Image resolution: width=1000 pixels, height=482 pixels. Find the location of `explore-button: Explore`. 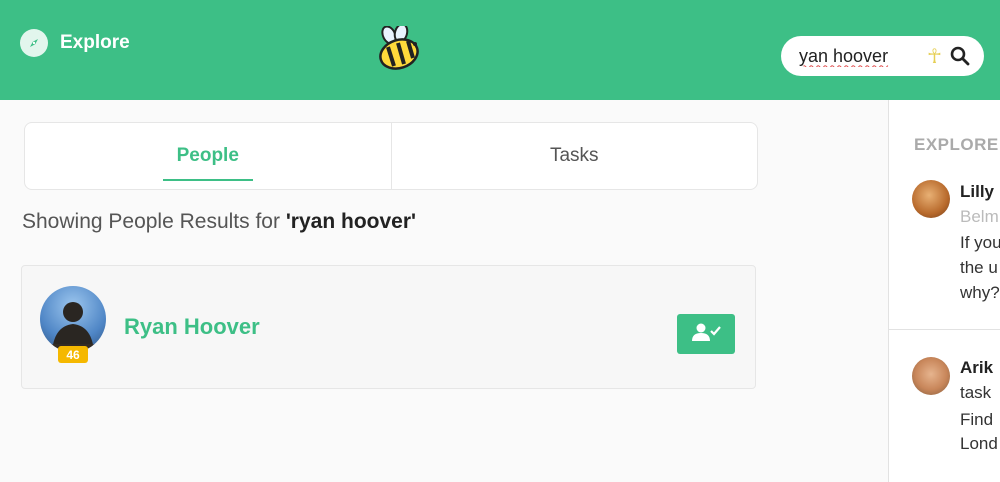

explore-button: Explore is located at coordinates (75, 43).